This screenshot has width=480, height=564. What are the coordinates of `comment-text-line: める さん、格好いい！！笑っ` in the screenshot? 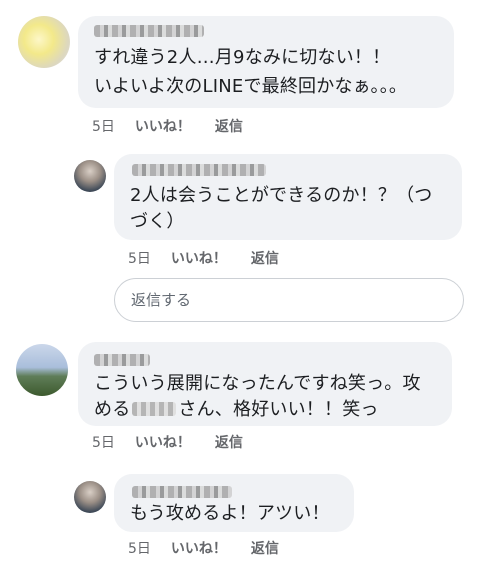 It's located at (236, 410).